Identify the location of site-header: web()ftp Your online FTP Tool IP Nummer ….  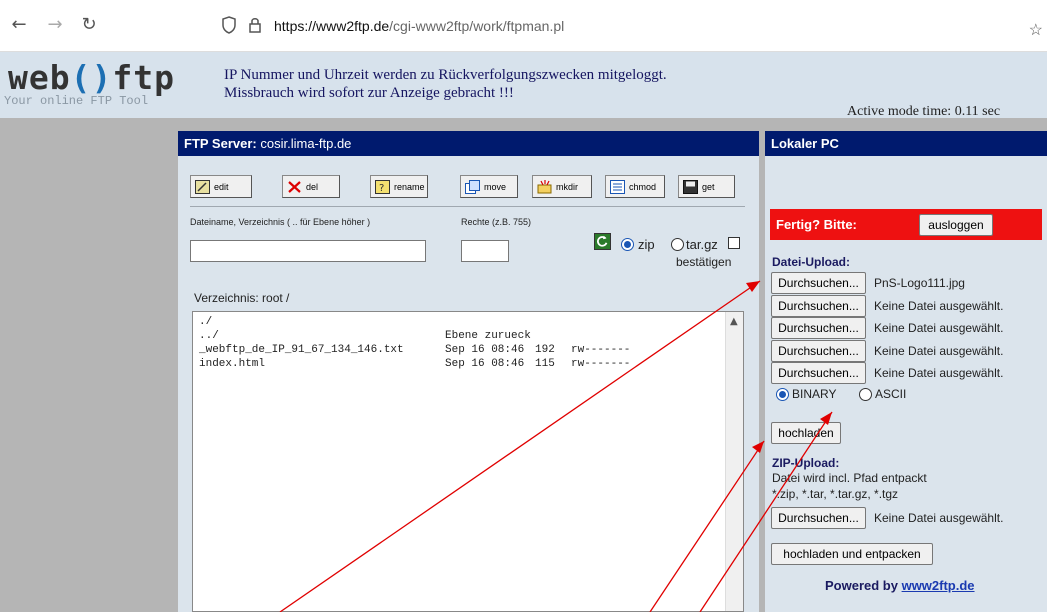
(523, 85).